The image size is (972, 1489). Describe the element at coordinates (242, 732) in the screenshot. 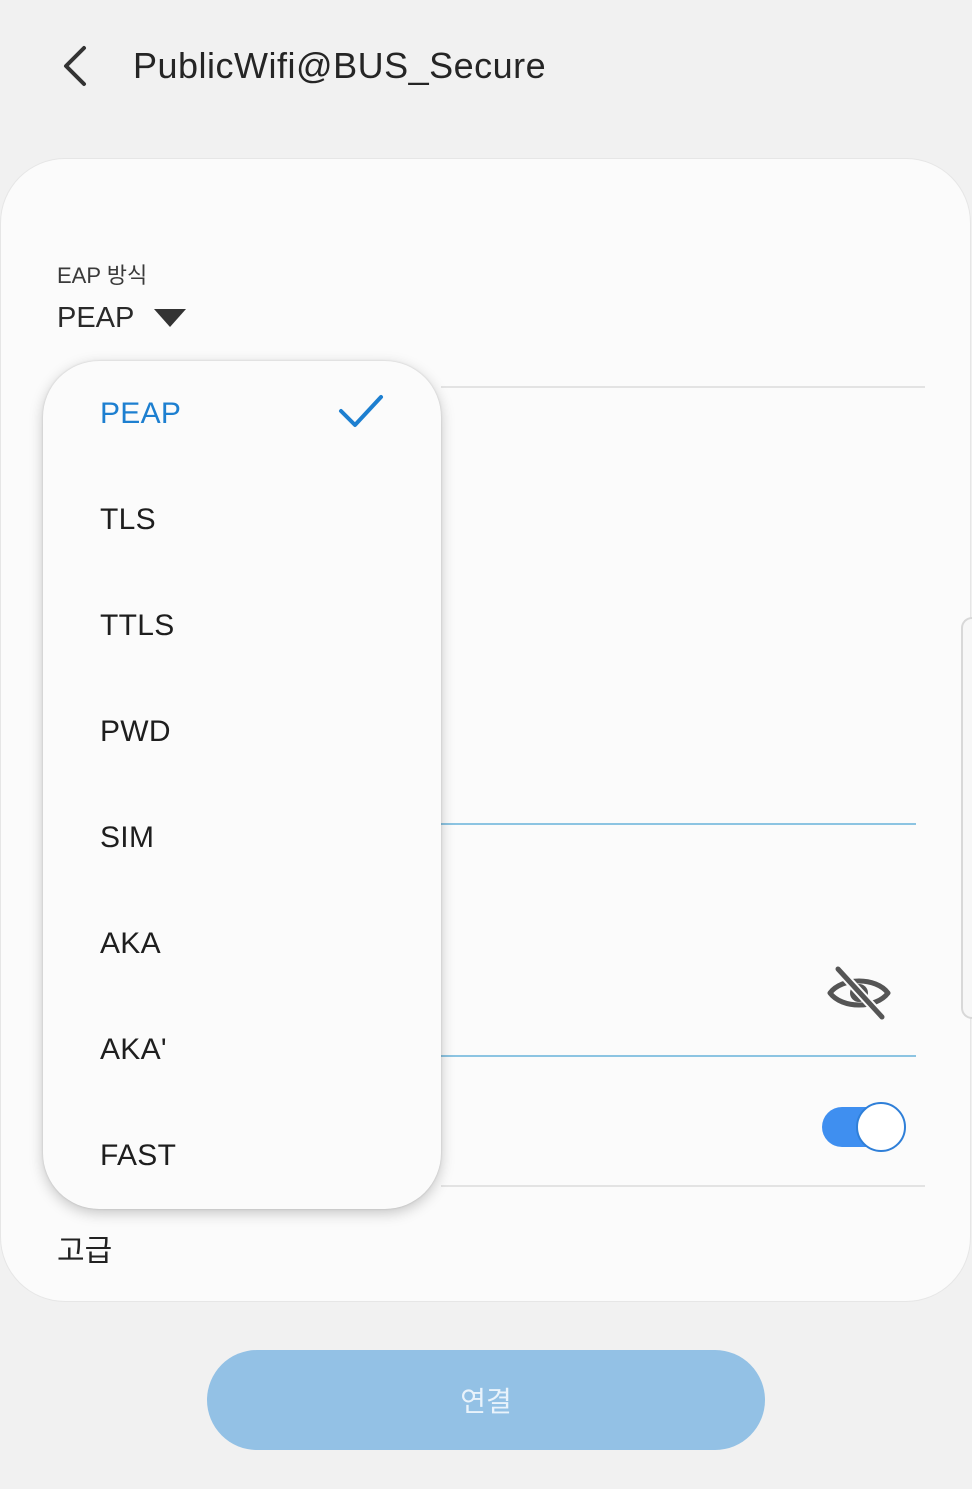

I see `dropdown-option-pwd: PWD` at that location.